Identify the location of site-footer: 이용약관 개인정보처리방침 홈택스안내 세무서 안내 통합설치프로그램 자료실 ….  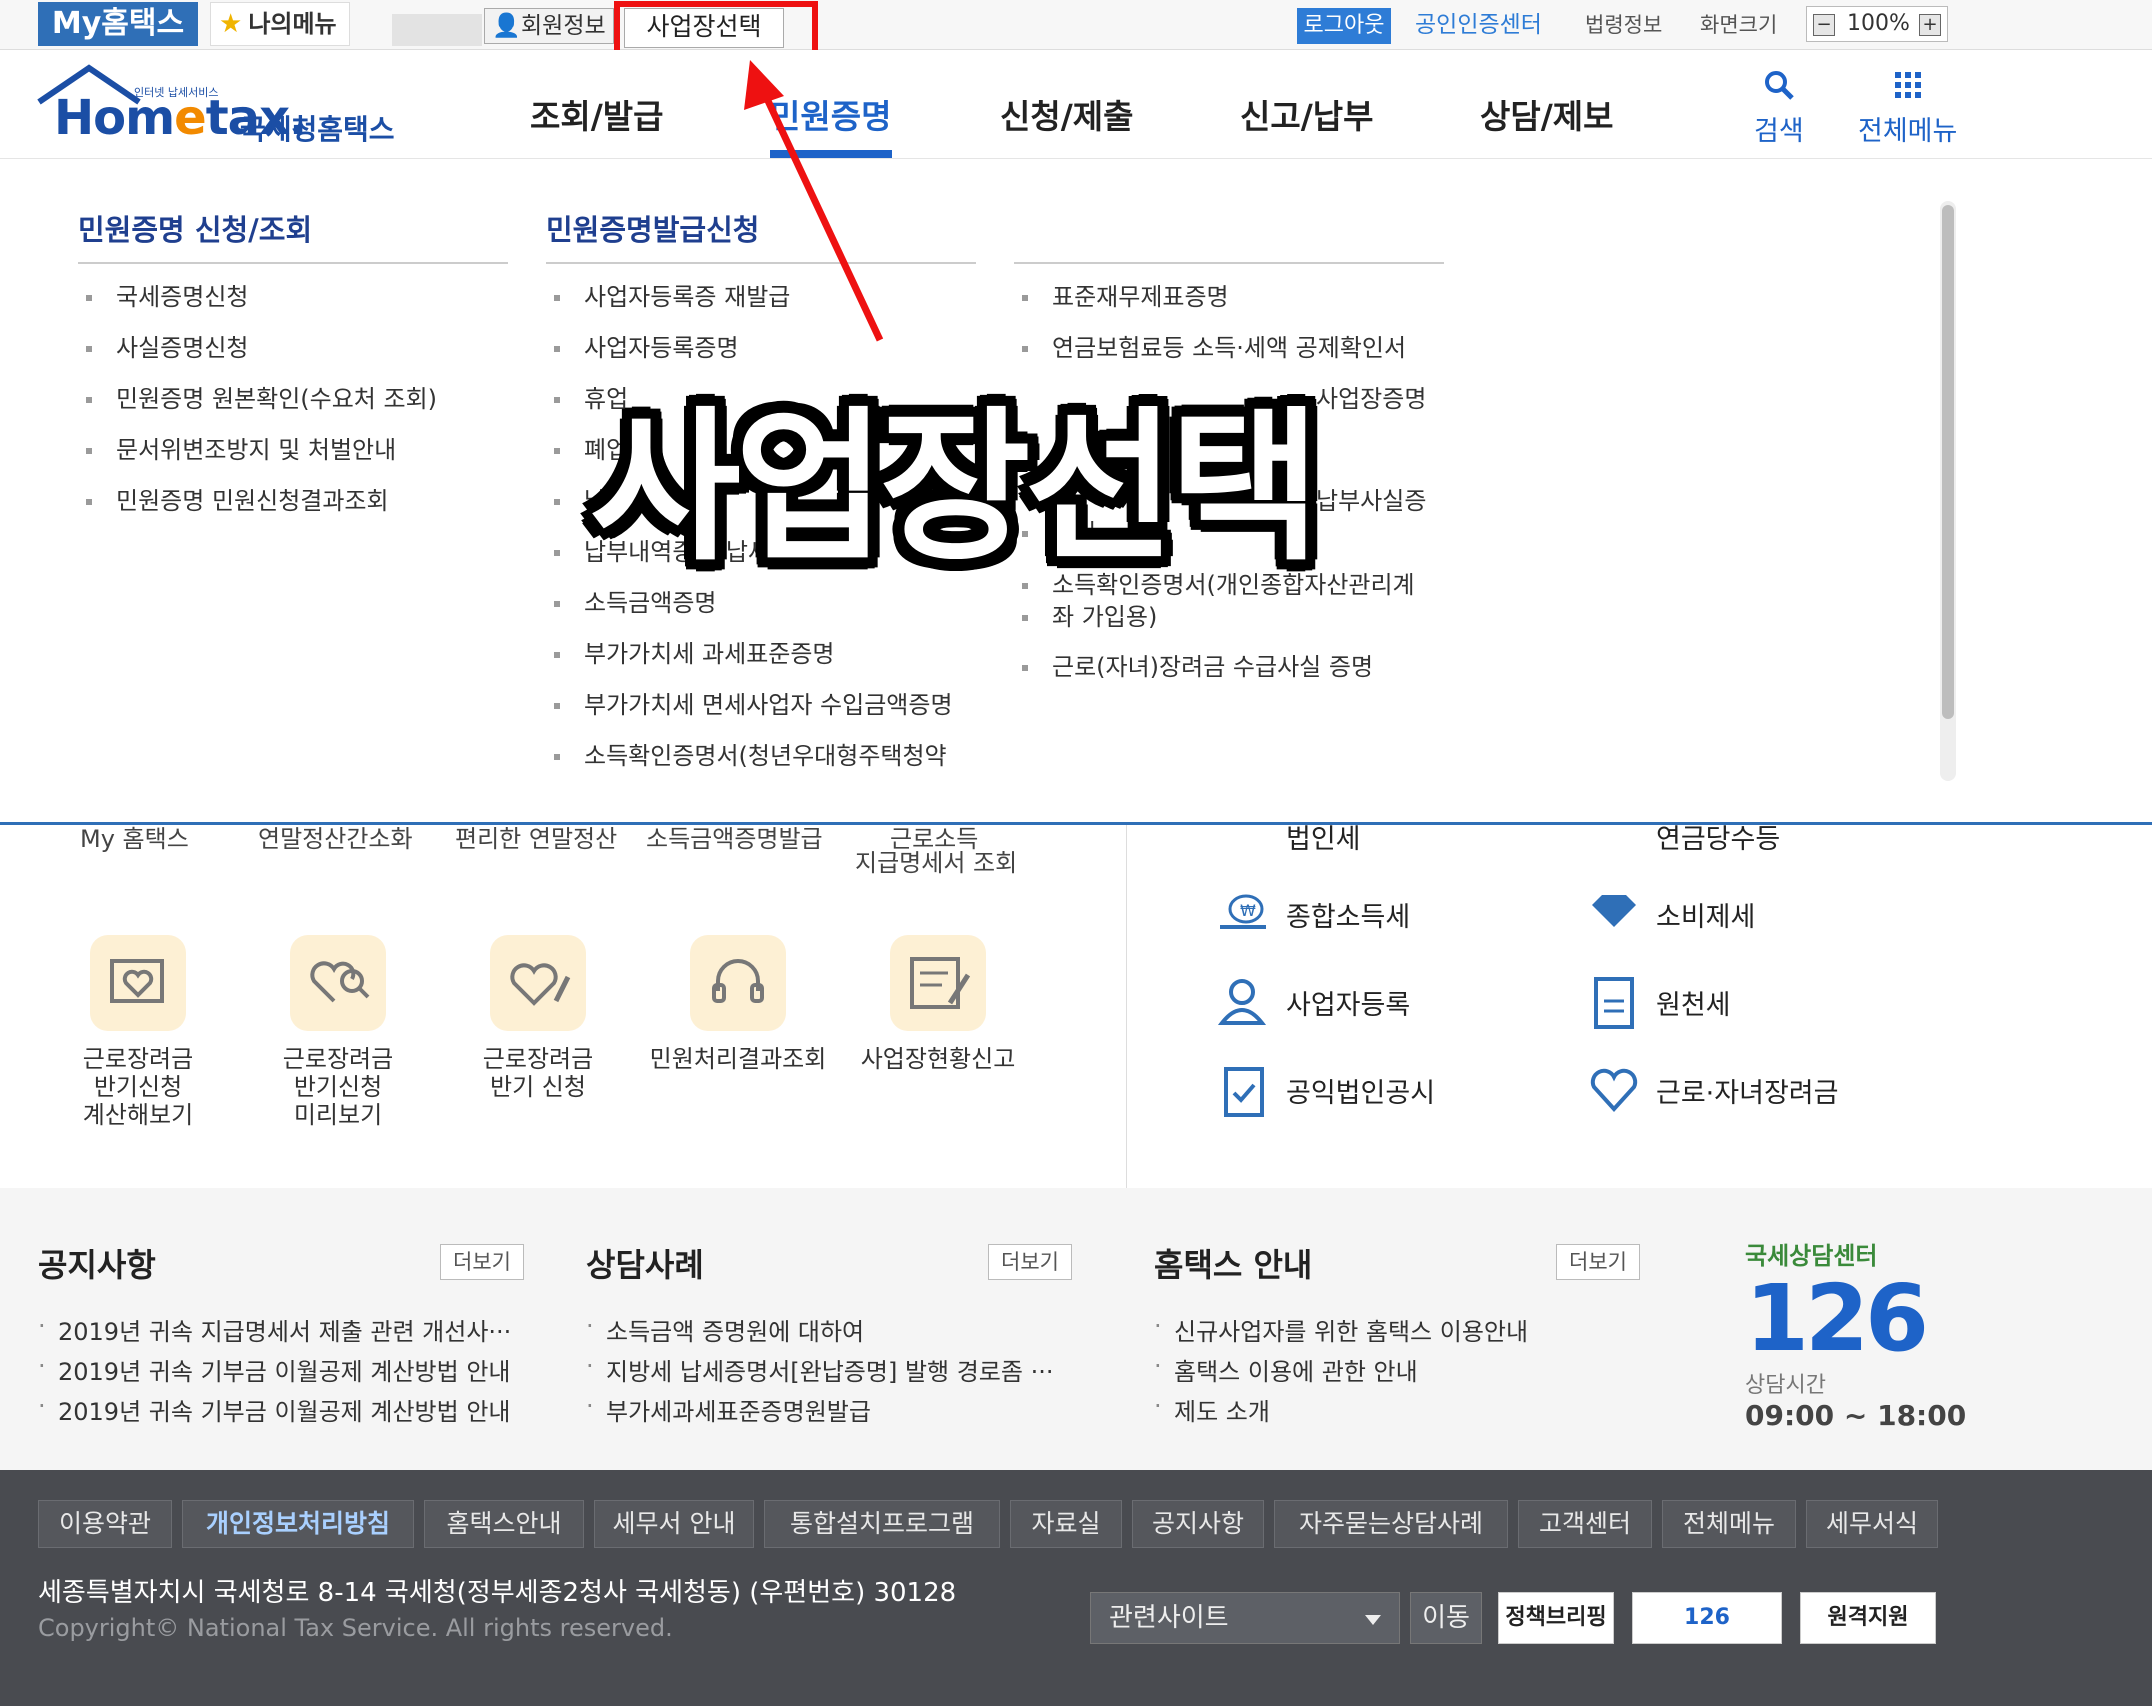
(1076, 1588).